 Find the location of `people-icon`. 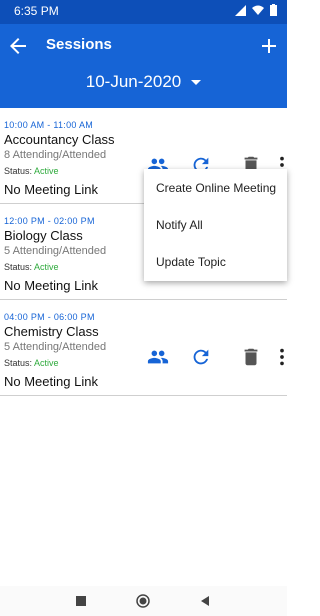

people-icon is located at coordinates (158, 357).